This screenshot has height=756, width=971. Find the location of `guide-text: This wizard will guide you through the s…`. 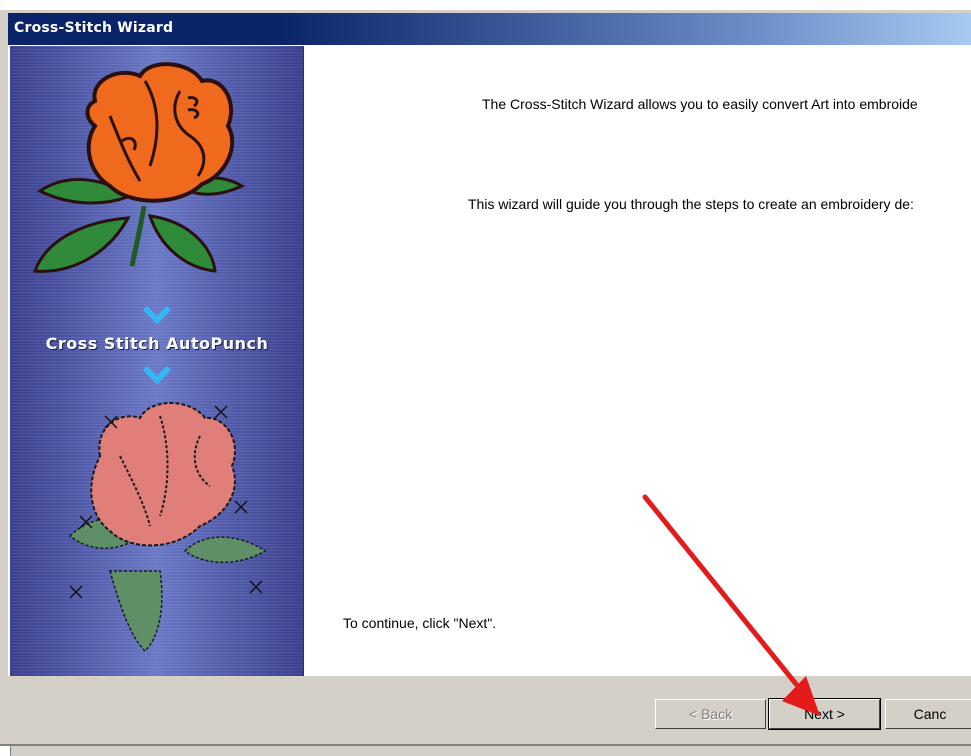

guide-text: This wizard will guide you through the s… is located at coordinates (691, 204).